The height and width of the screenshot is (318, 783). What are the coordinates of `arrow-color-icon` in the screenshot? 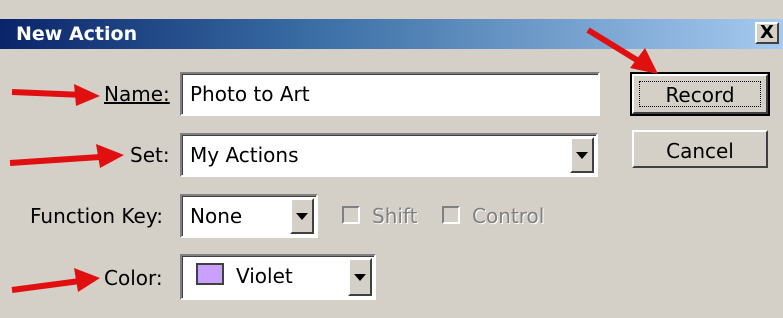 It's located at (55, 280).